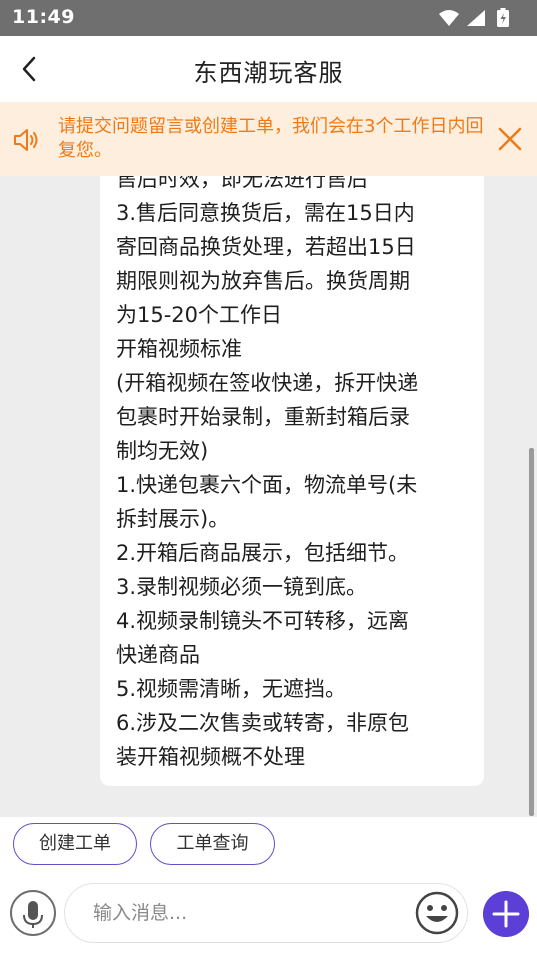 This screenshot has width=537, height=955. I want to click on ticket-query-button: 工单查询, so click(212, 844).